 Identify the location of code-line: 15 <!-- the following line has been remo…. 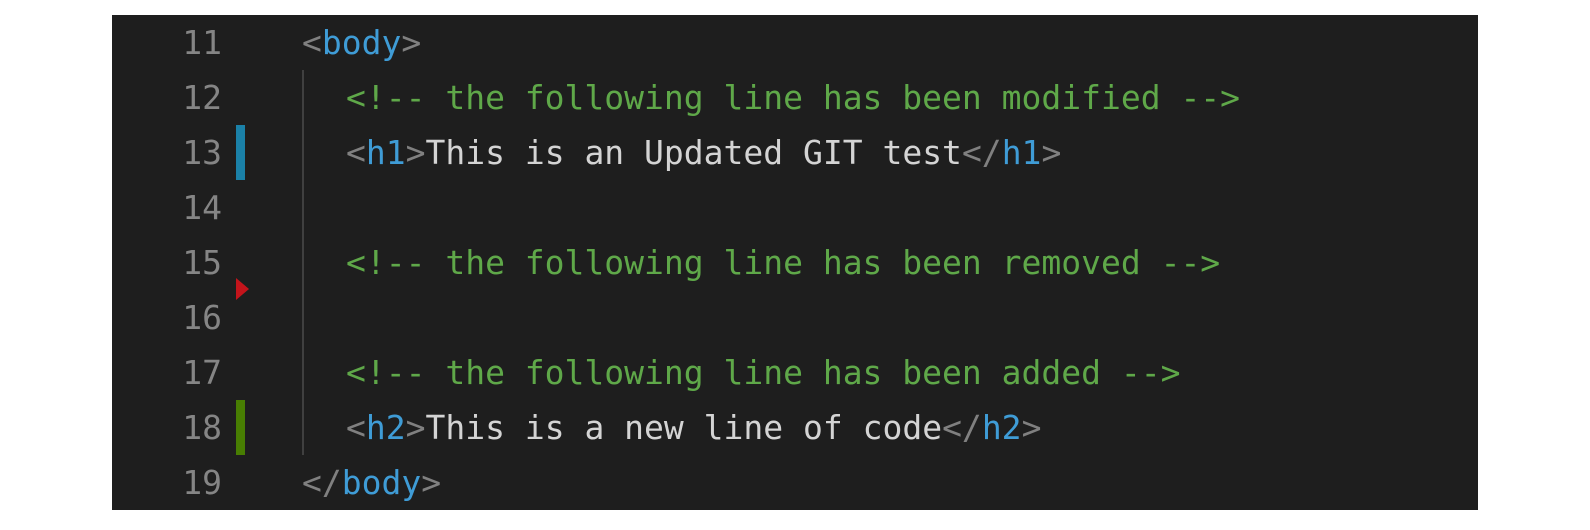
(795, 267).